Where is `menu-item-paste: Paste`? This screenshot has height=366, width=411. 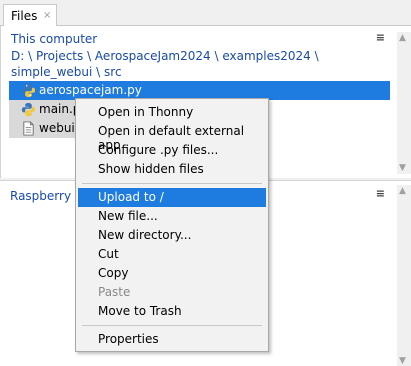
menu-item-paste: Paste is located at coordinates (114, 292).